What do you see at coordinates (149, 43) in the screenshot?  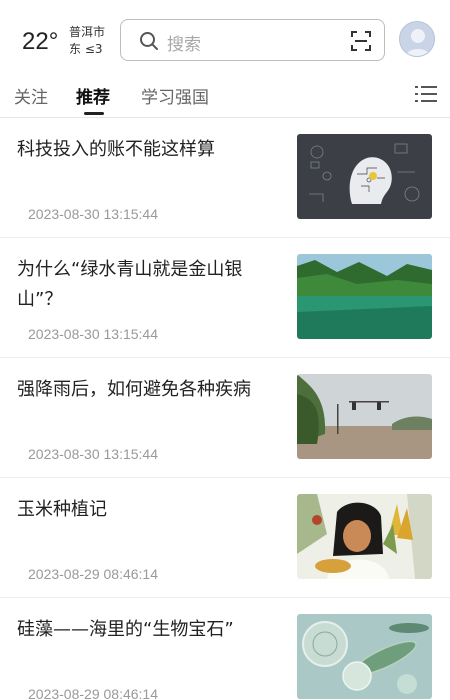 I see `search-icon` at bounding box center [149, 43].